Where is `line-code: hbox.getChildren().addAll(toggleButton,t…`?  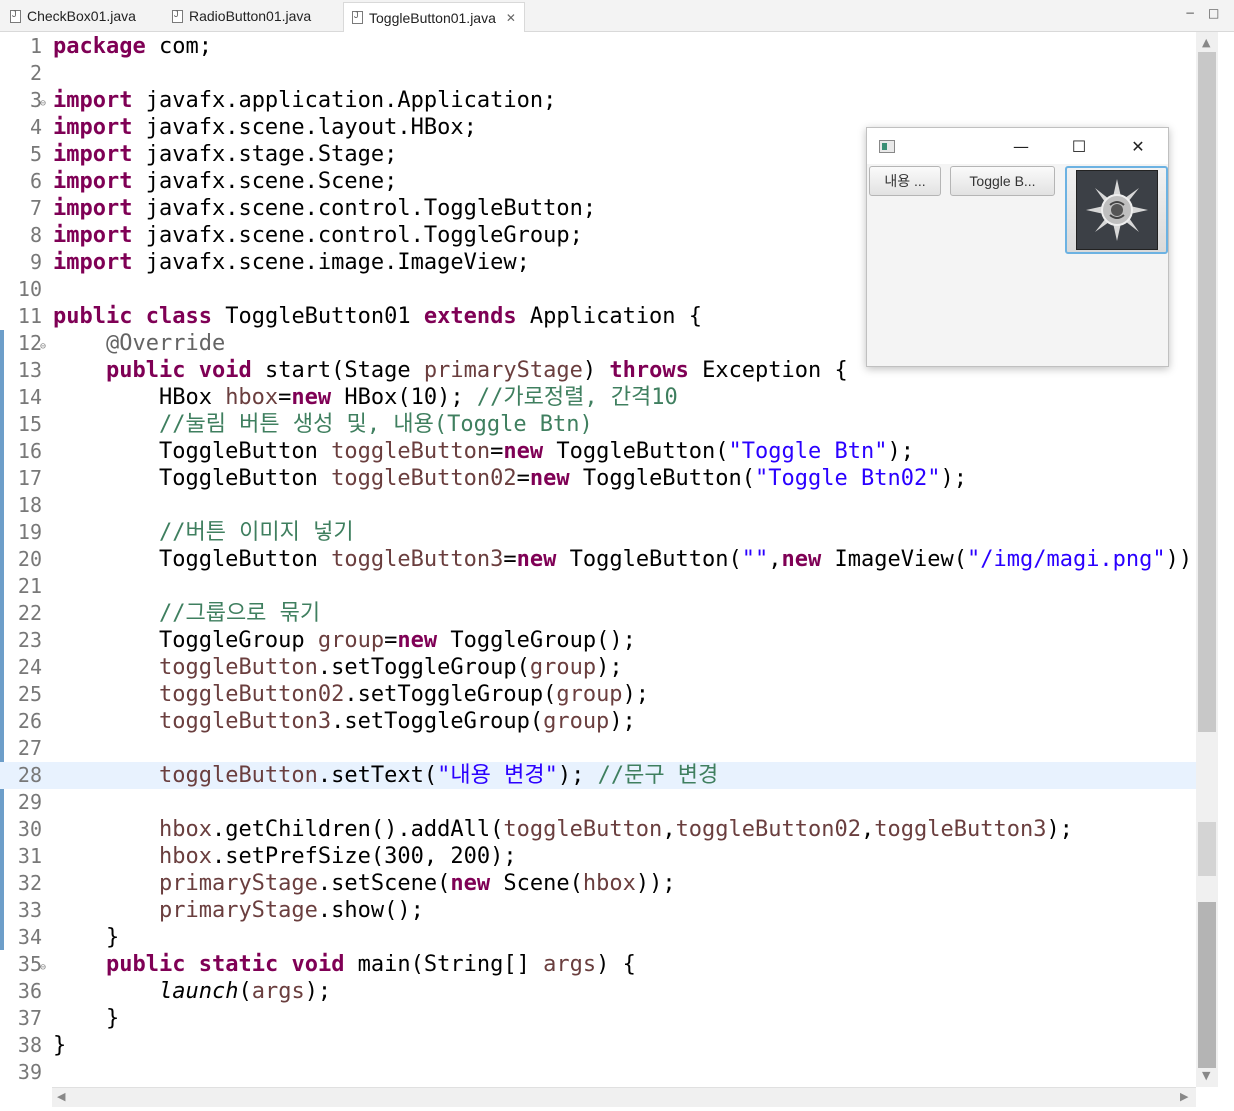 line-code: hbox.getChildren().addAll(toggleButton,t… is located at coordinates (563, 829).